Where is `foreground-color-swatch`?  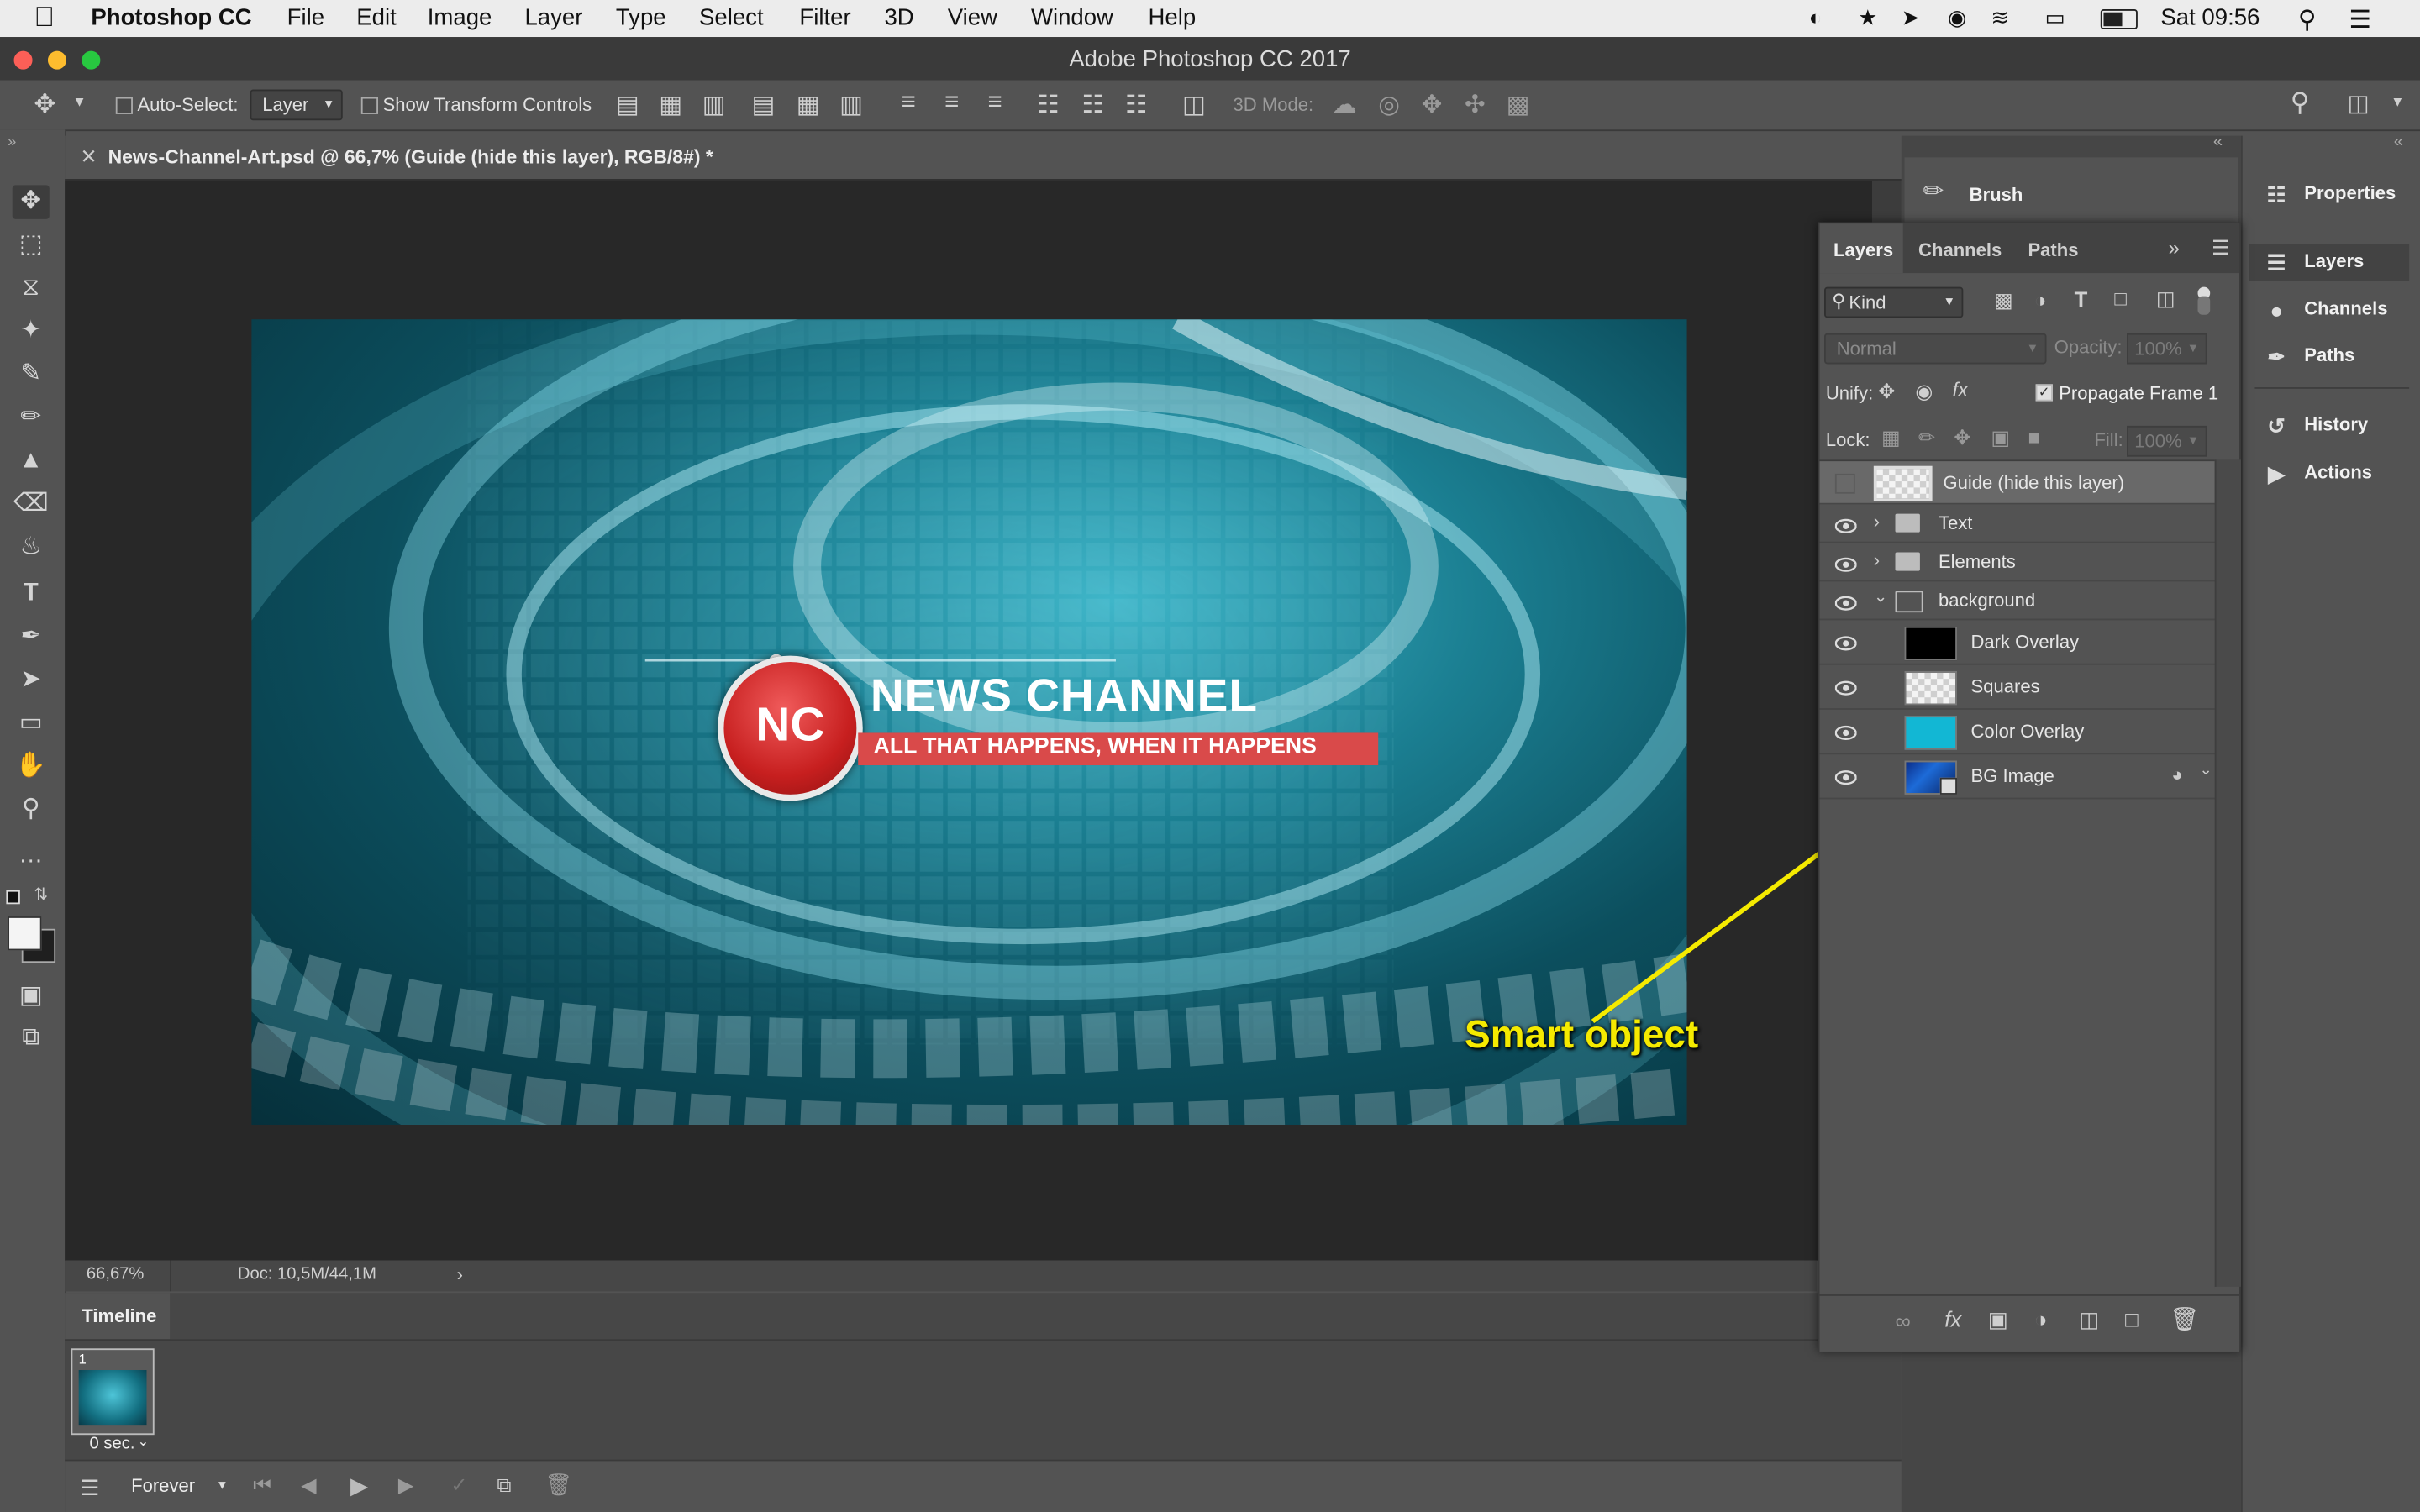 foreground-color-swatch is located at coordinates (25, 933).